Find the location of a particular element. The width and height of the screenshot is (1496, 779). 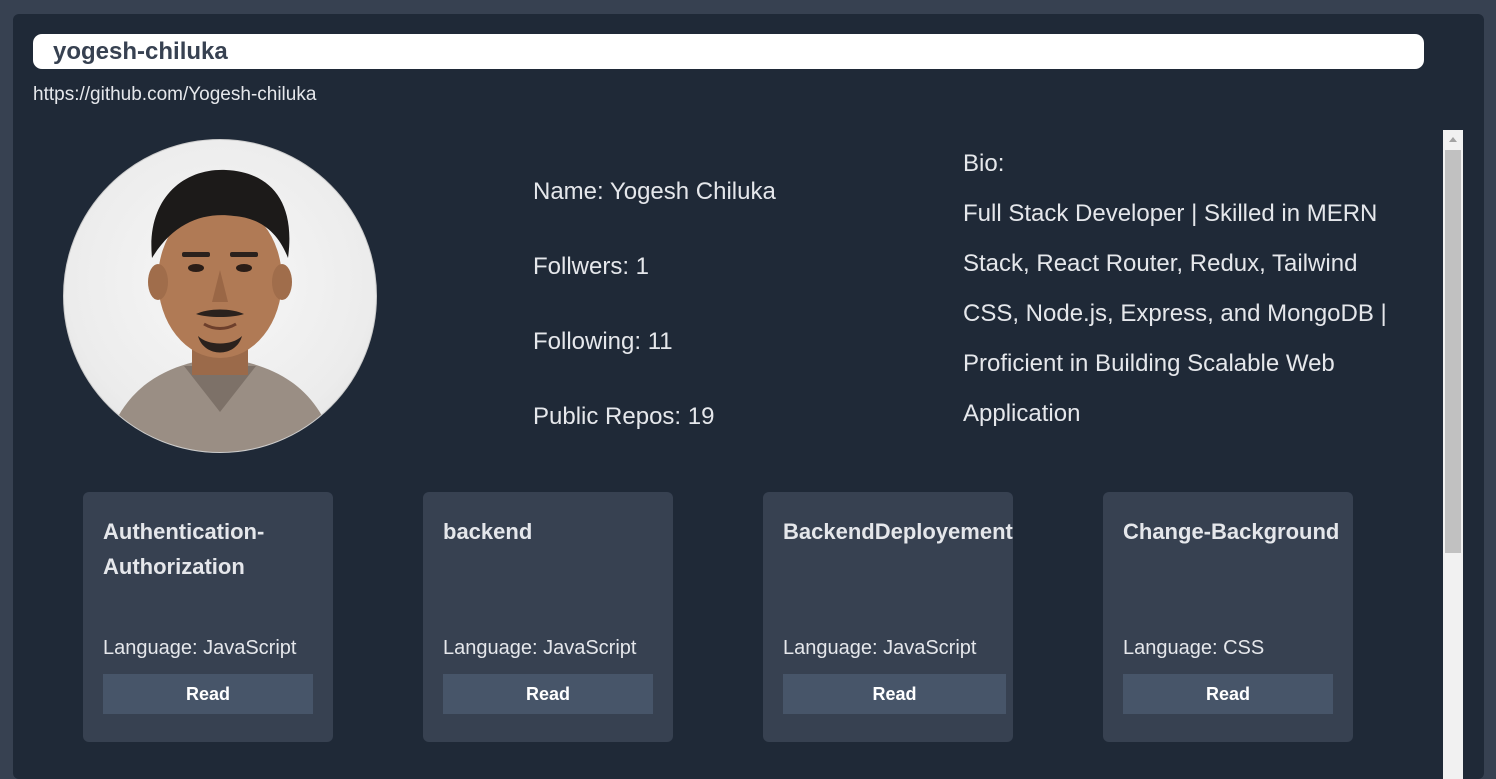

avatar is located at coordinates (220, 296).